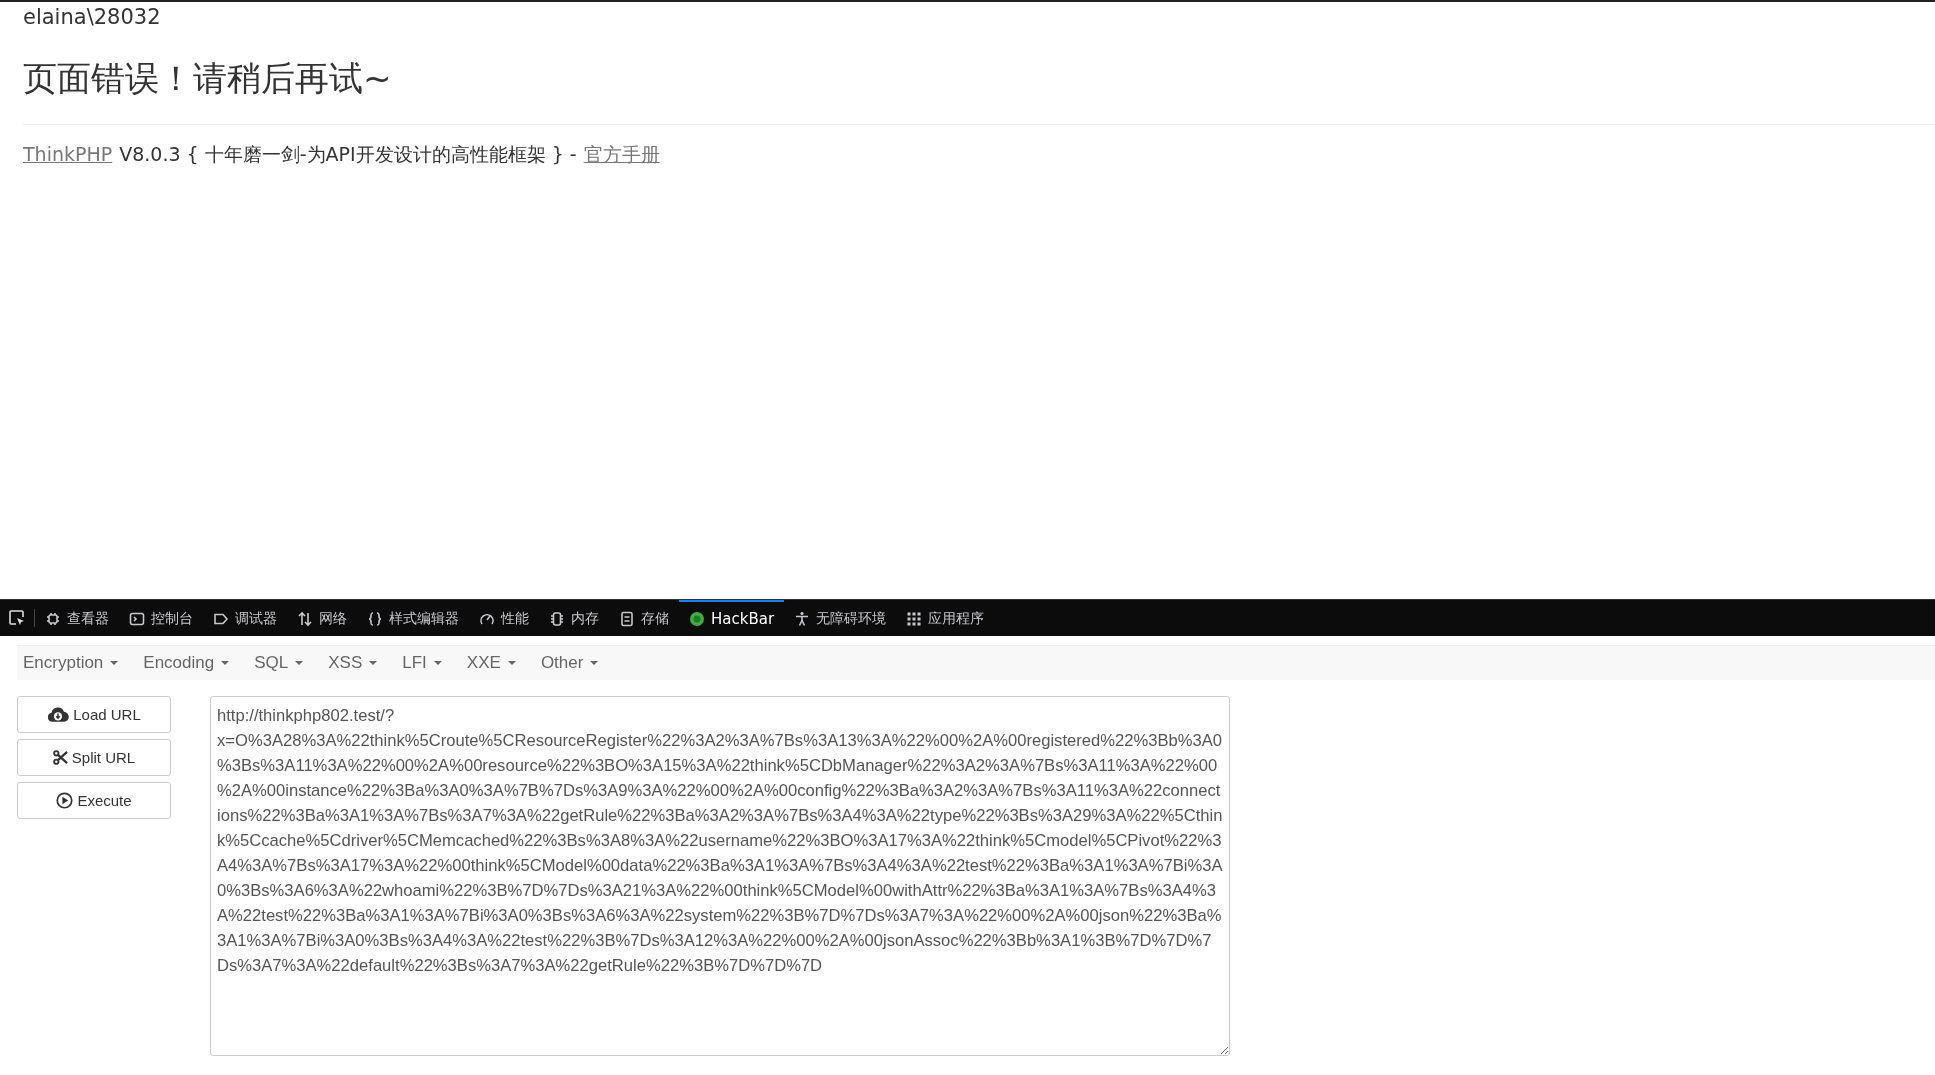 The image size is (1935, 1075). I want to click on scissors-icon, so click(60, 757).